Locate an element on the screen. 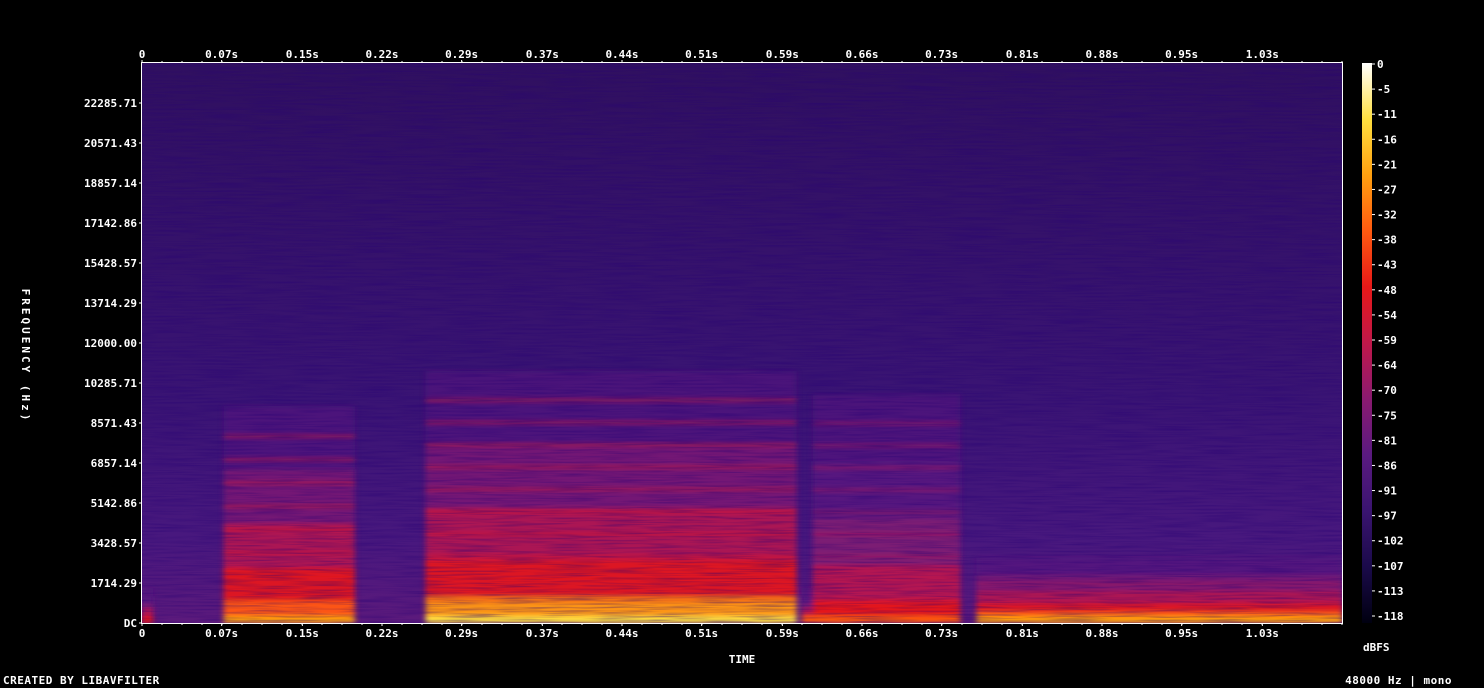  x-tick-label-top: 0.44s is located at coordinates (621, 54).